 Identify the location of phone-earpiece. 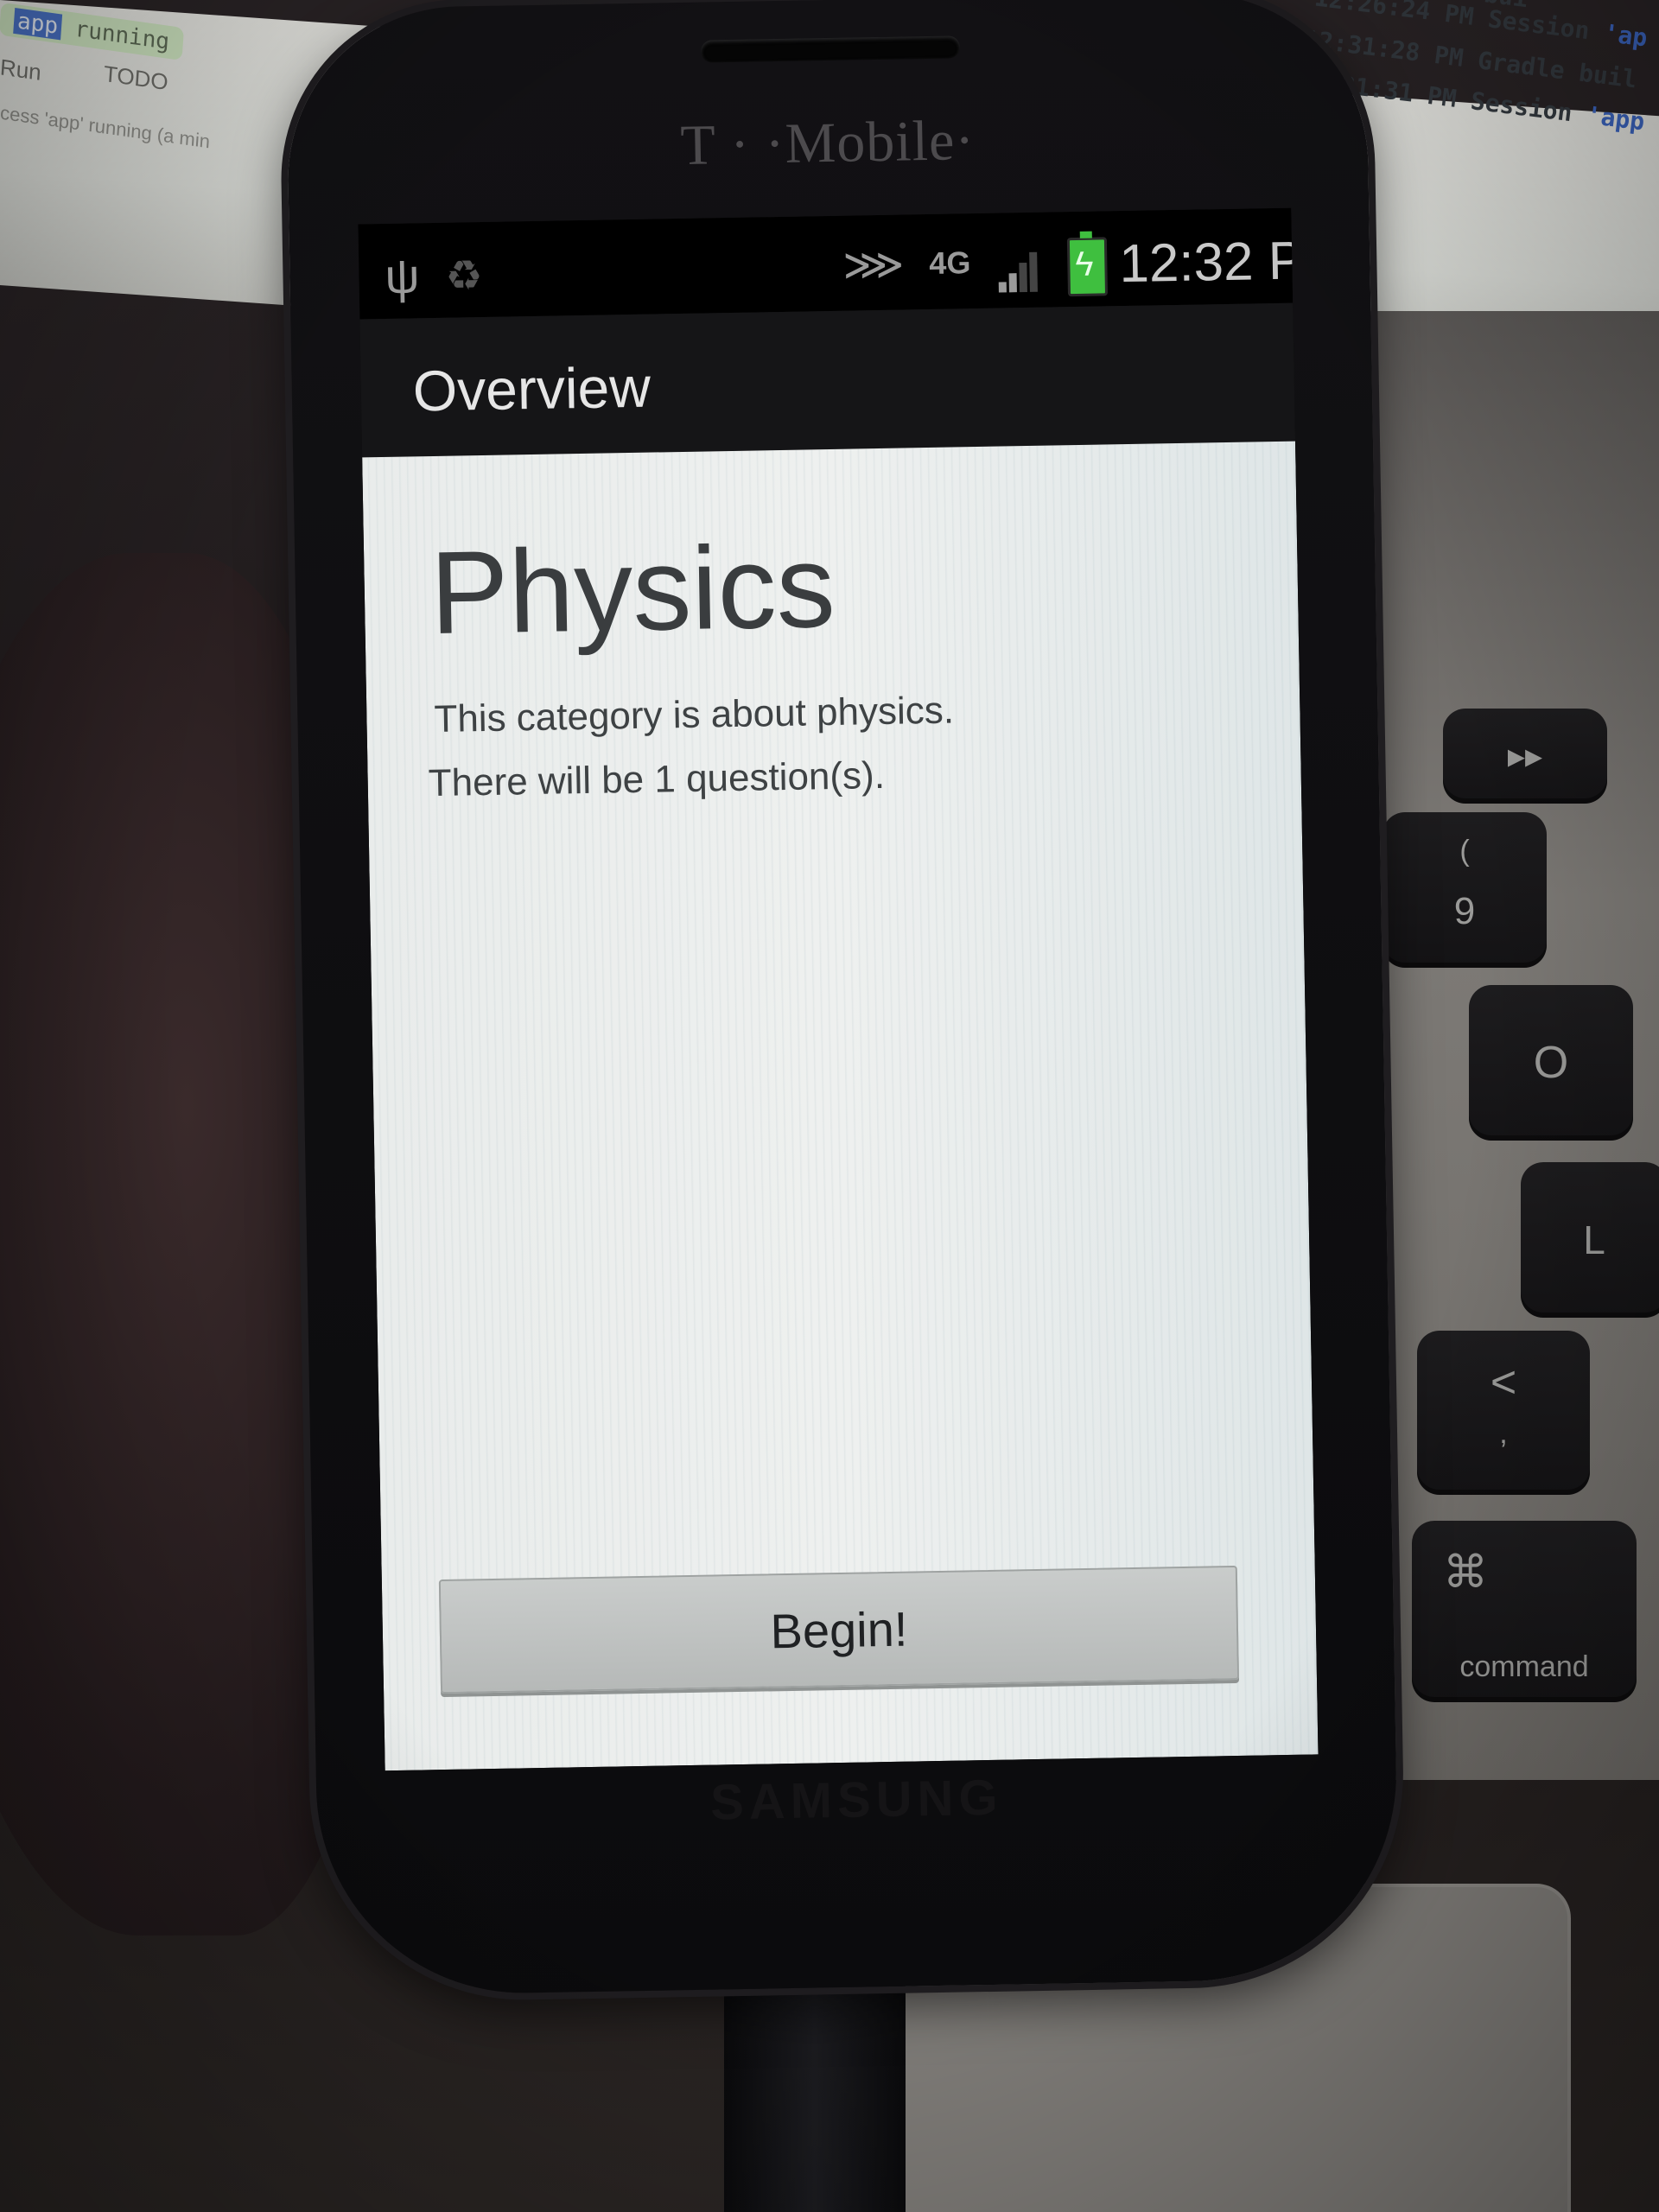
(830, 49).